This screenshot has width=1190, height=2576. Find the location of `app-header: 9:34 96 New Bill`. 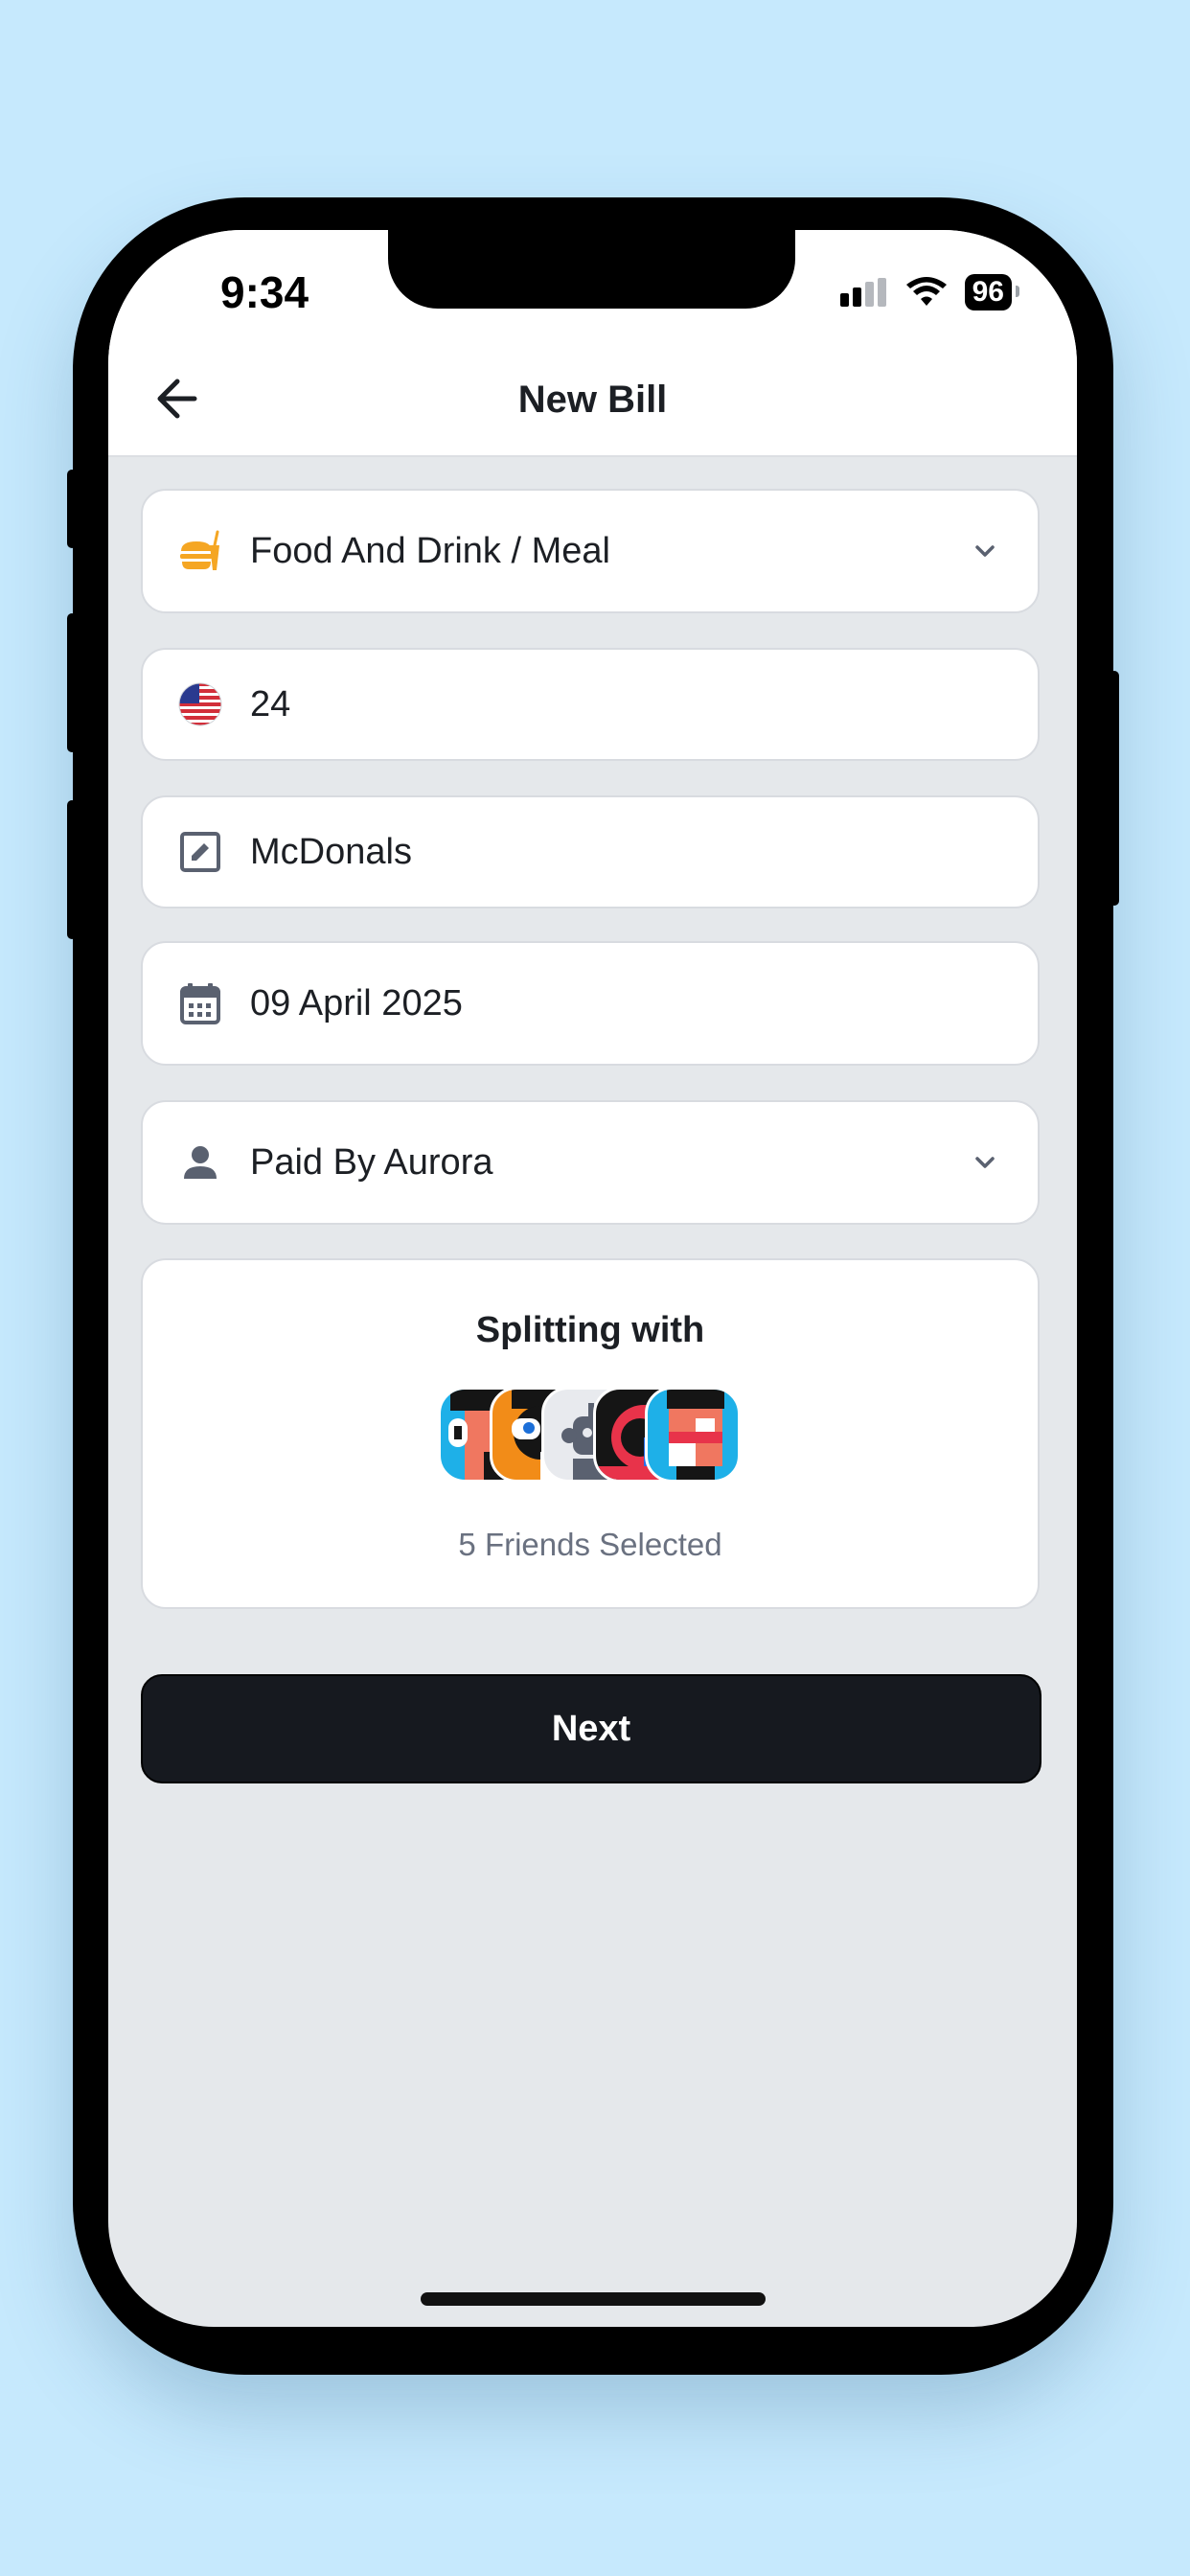

app-header: 9:34 96 New Bill is located at coordinates (592, 343).